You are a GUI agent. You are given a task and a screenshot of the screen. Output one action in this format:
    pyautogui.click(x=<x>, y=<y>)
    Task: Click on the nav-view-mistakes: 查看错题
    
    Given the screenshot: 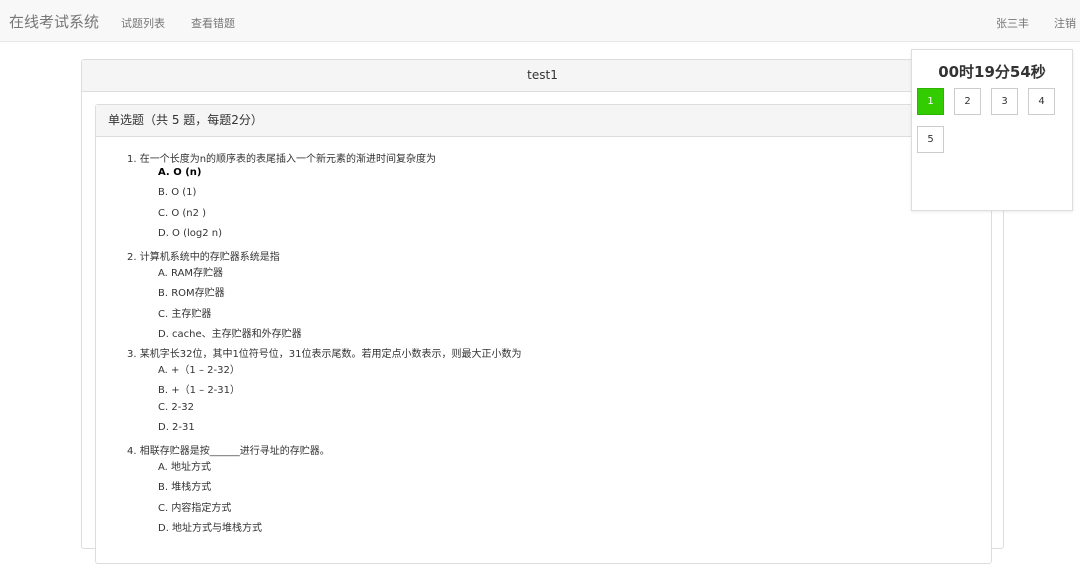 What is the action you would take?
    pyautogui.click(x=213, y=23)
    